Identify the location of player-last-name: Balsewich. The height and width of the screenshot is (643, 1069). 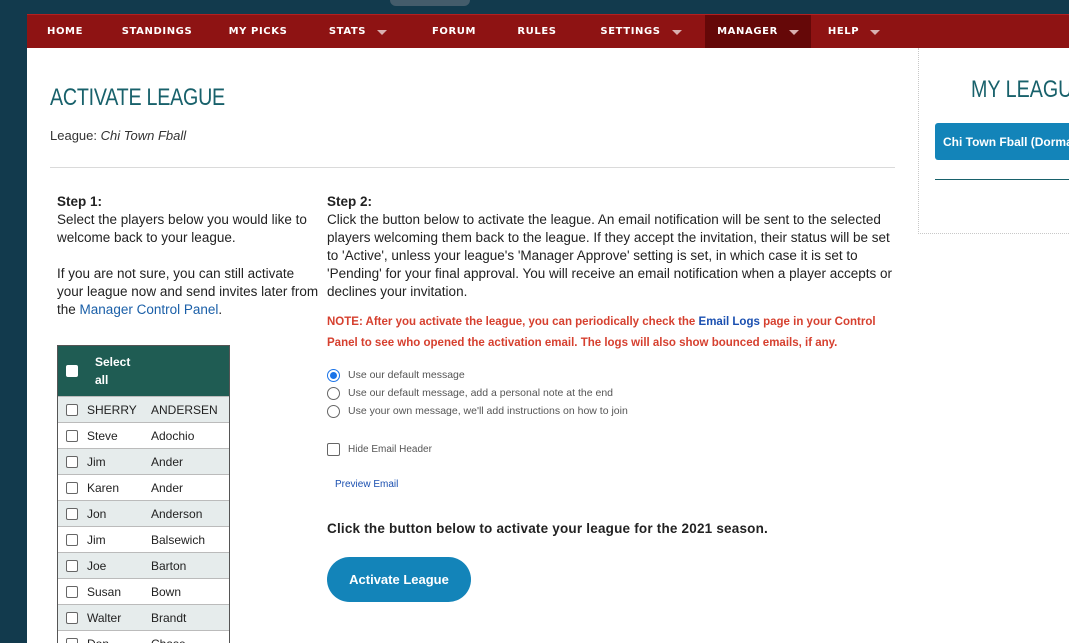
(178, 539).